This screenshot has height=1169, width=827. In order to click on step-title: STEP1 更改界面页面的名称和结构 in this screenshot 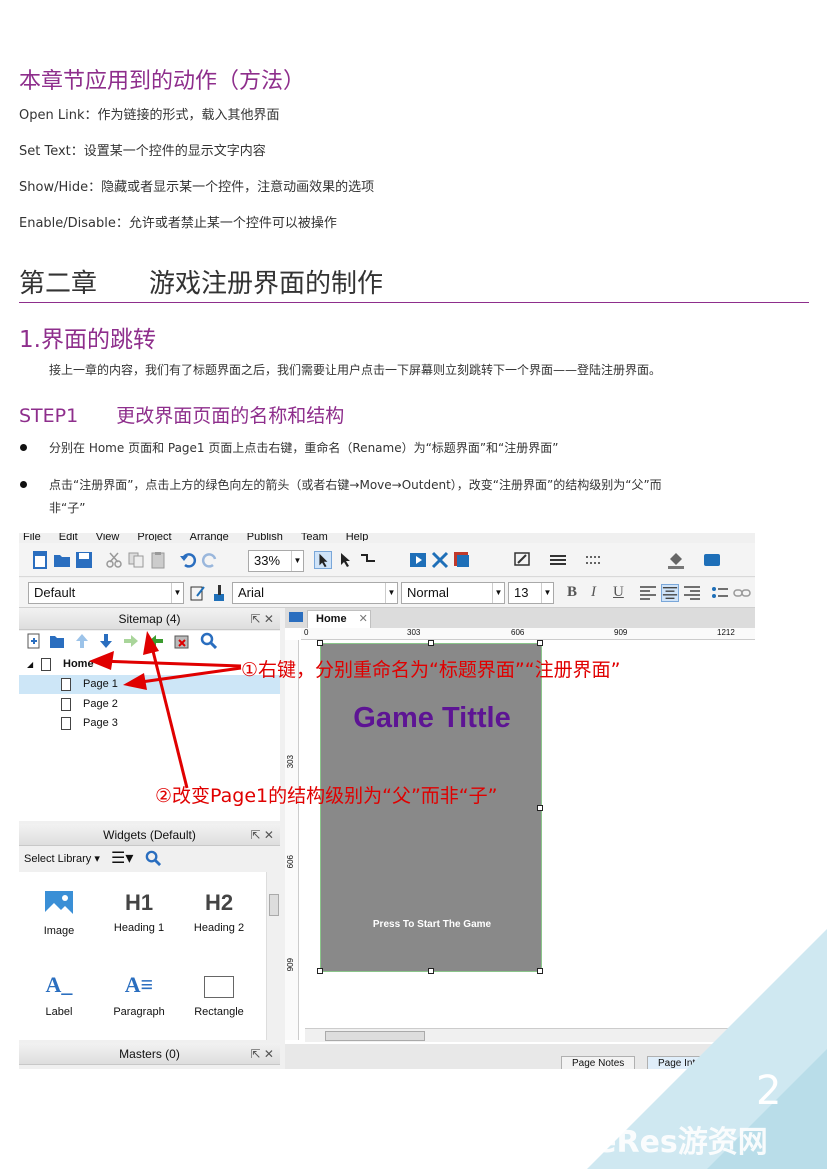, I will do `click(182, 416)`.